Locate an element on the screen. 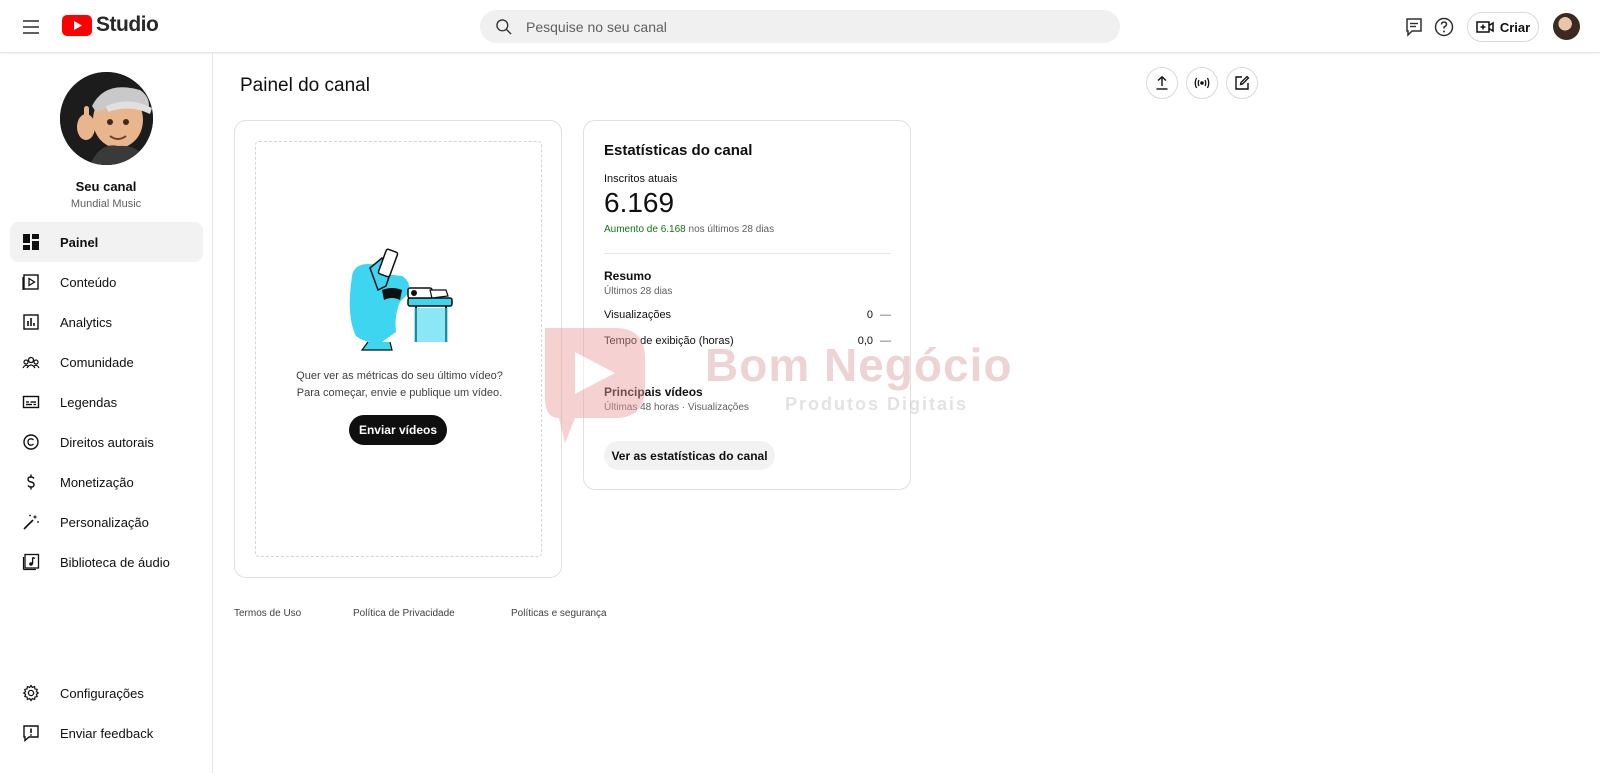 This screenshot has height=773, width=1600. sidebar-item-biblioteca-audio: Biblioteca de áudio is located at coordinates (106, 562).